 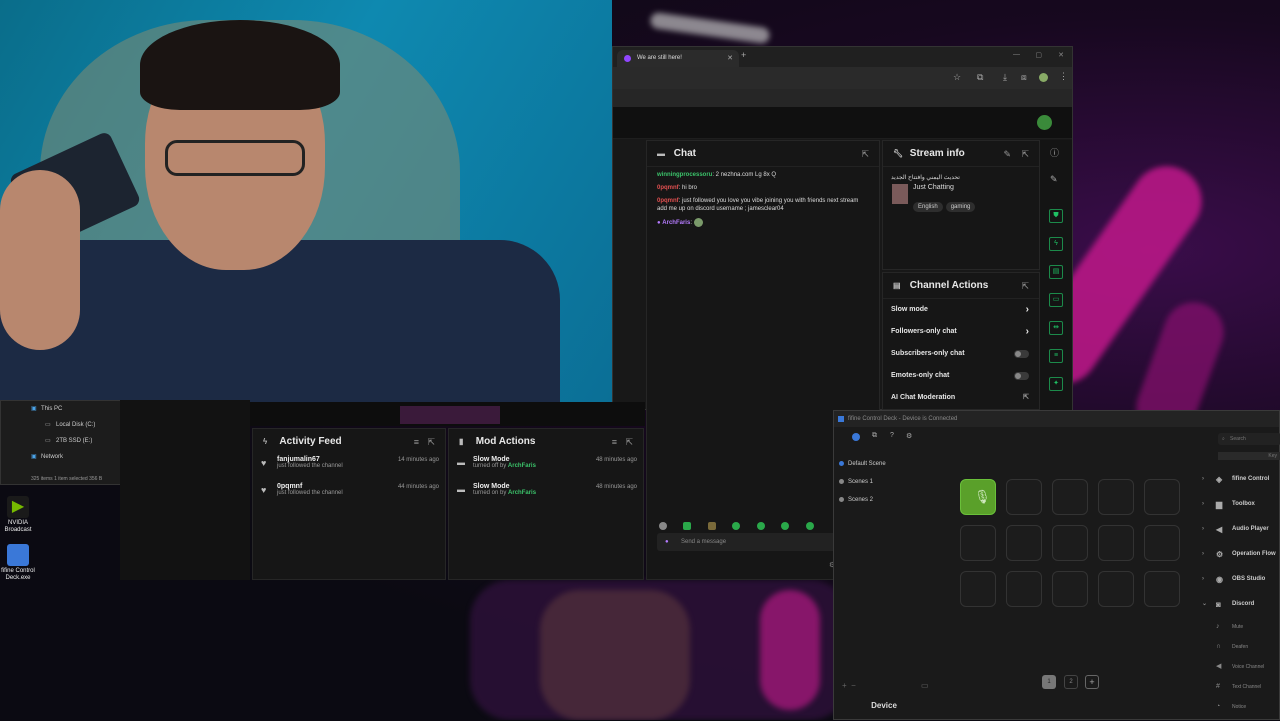 I want to click on toolbox-icon: ▆, so click(x=1219, y=504).